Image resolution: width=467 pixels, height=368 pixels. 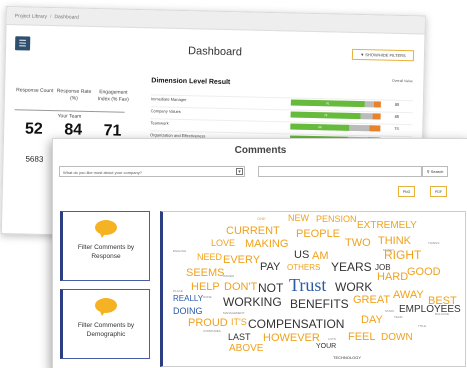 I want to click on word-cloud-word: TECHNOLOGY, so click(x=347, y=358).